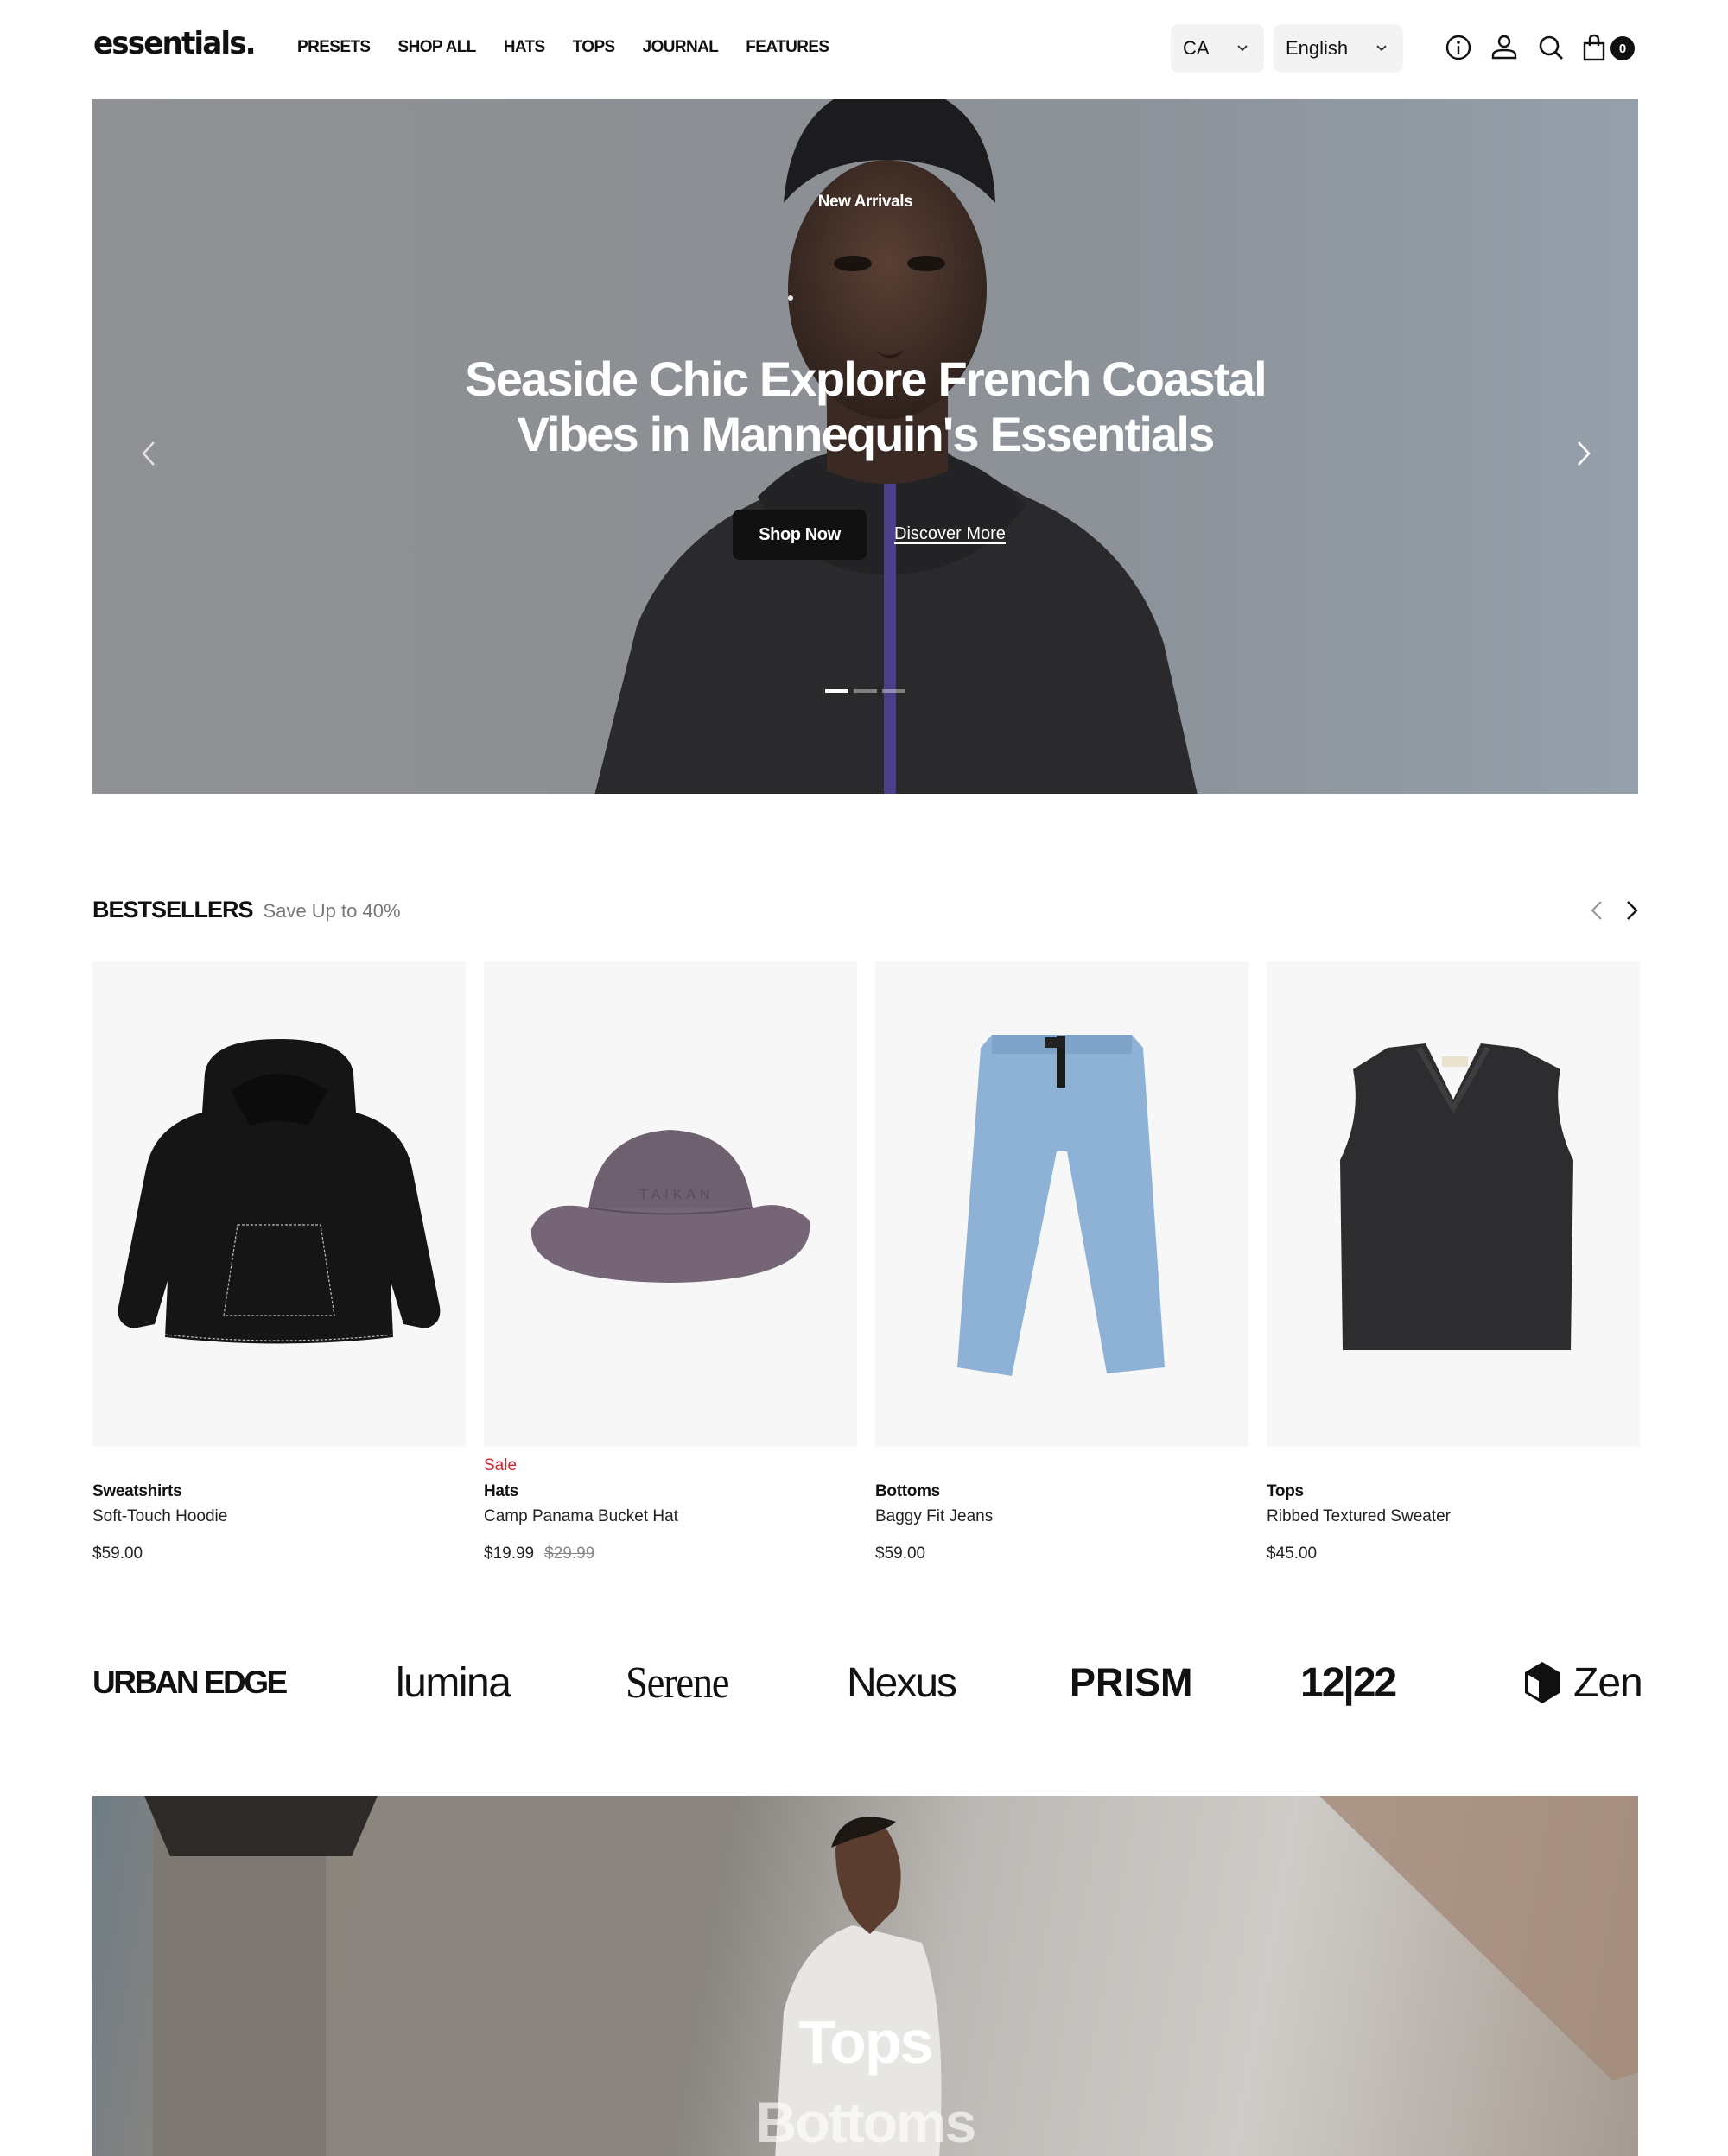 This screenshot has height=2156, width=1728. What do you see at coordinates (1551, 47) in the screenshot?
I see `search-icon` at bounding box center [1551, 47].